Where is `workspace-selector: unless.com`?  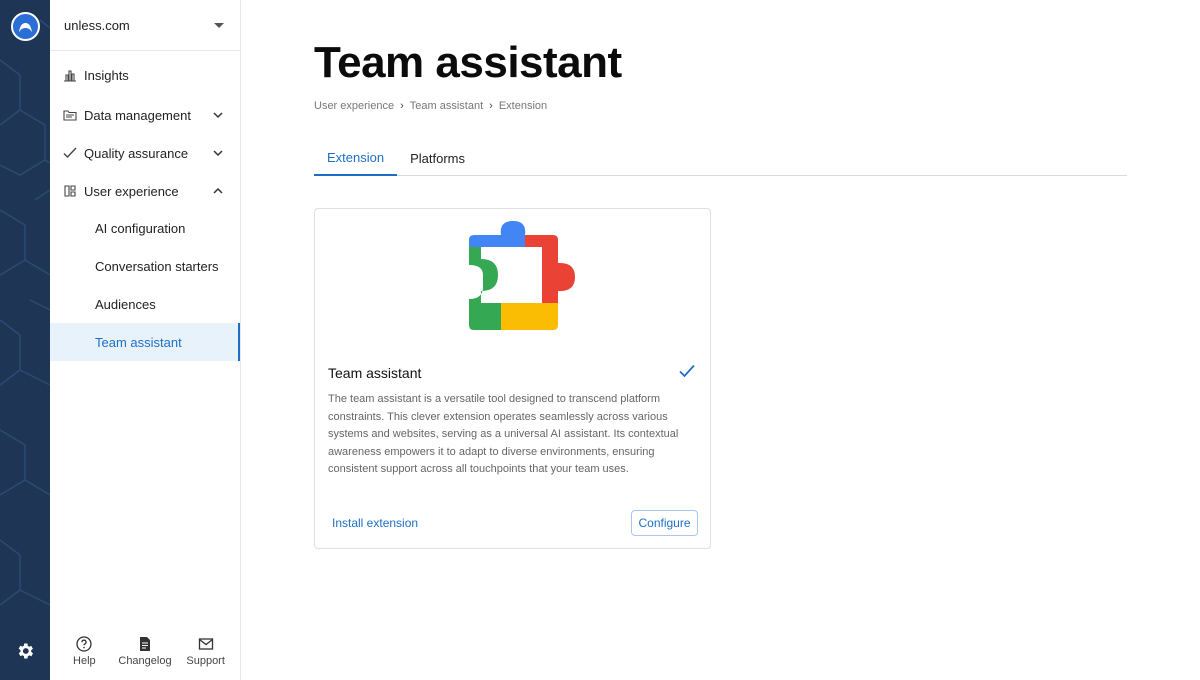 workspace-selector: unless.com is located at coordinates (145, 25).